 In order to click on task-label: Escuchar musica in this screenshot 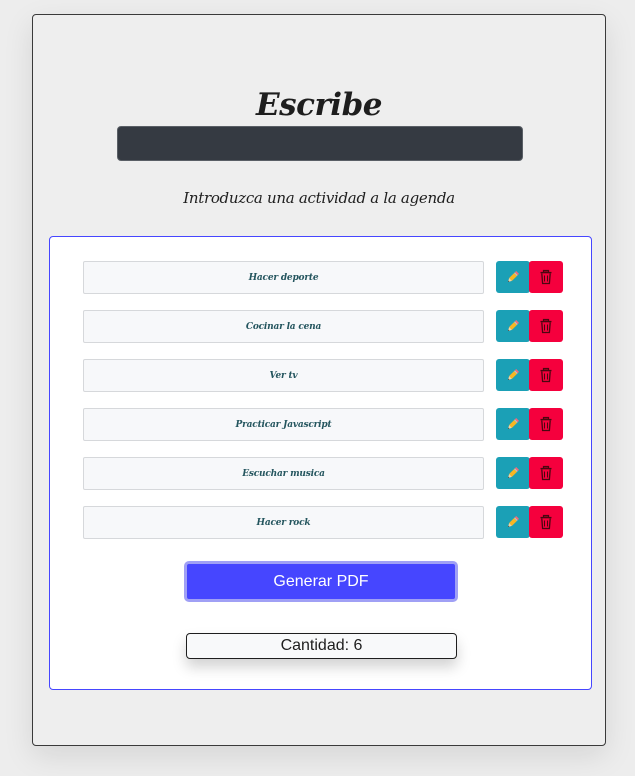, I will do `click(283, 473)`.